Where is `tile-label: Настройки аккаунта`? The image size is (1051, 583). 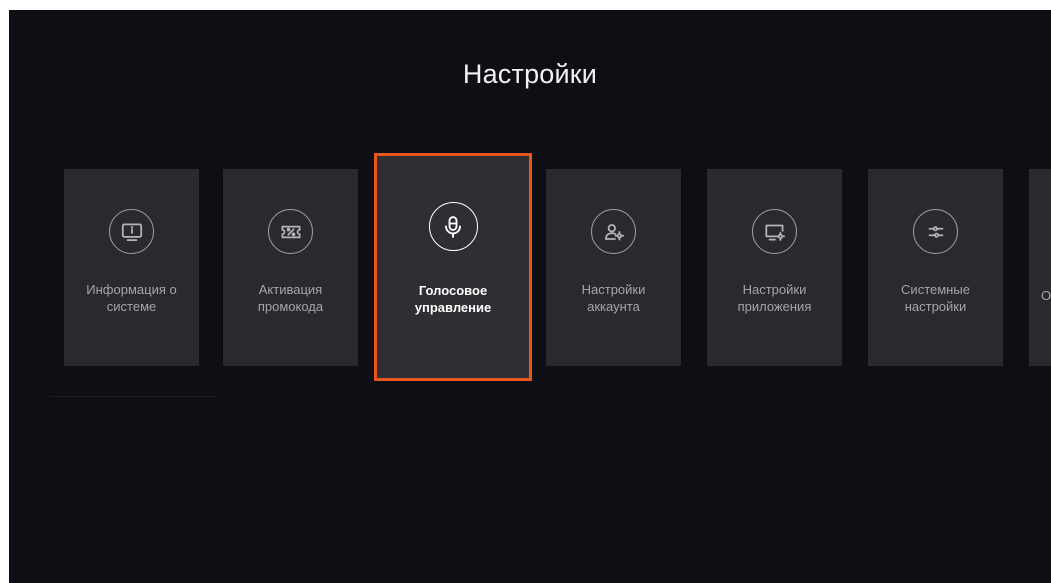 tile-label: Настройки аккаунта is located at coordinates (613, 298).